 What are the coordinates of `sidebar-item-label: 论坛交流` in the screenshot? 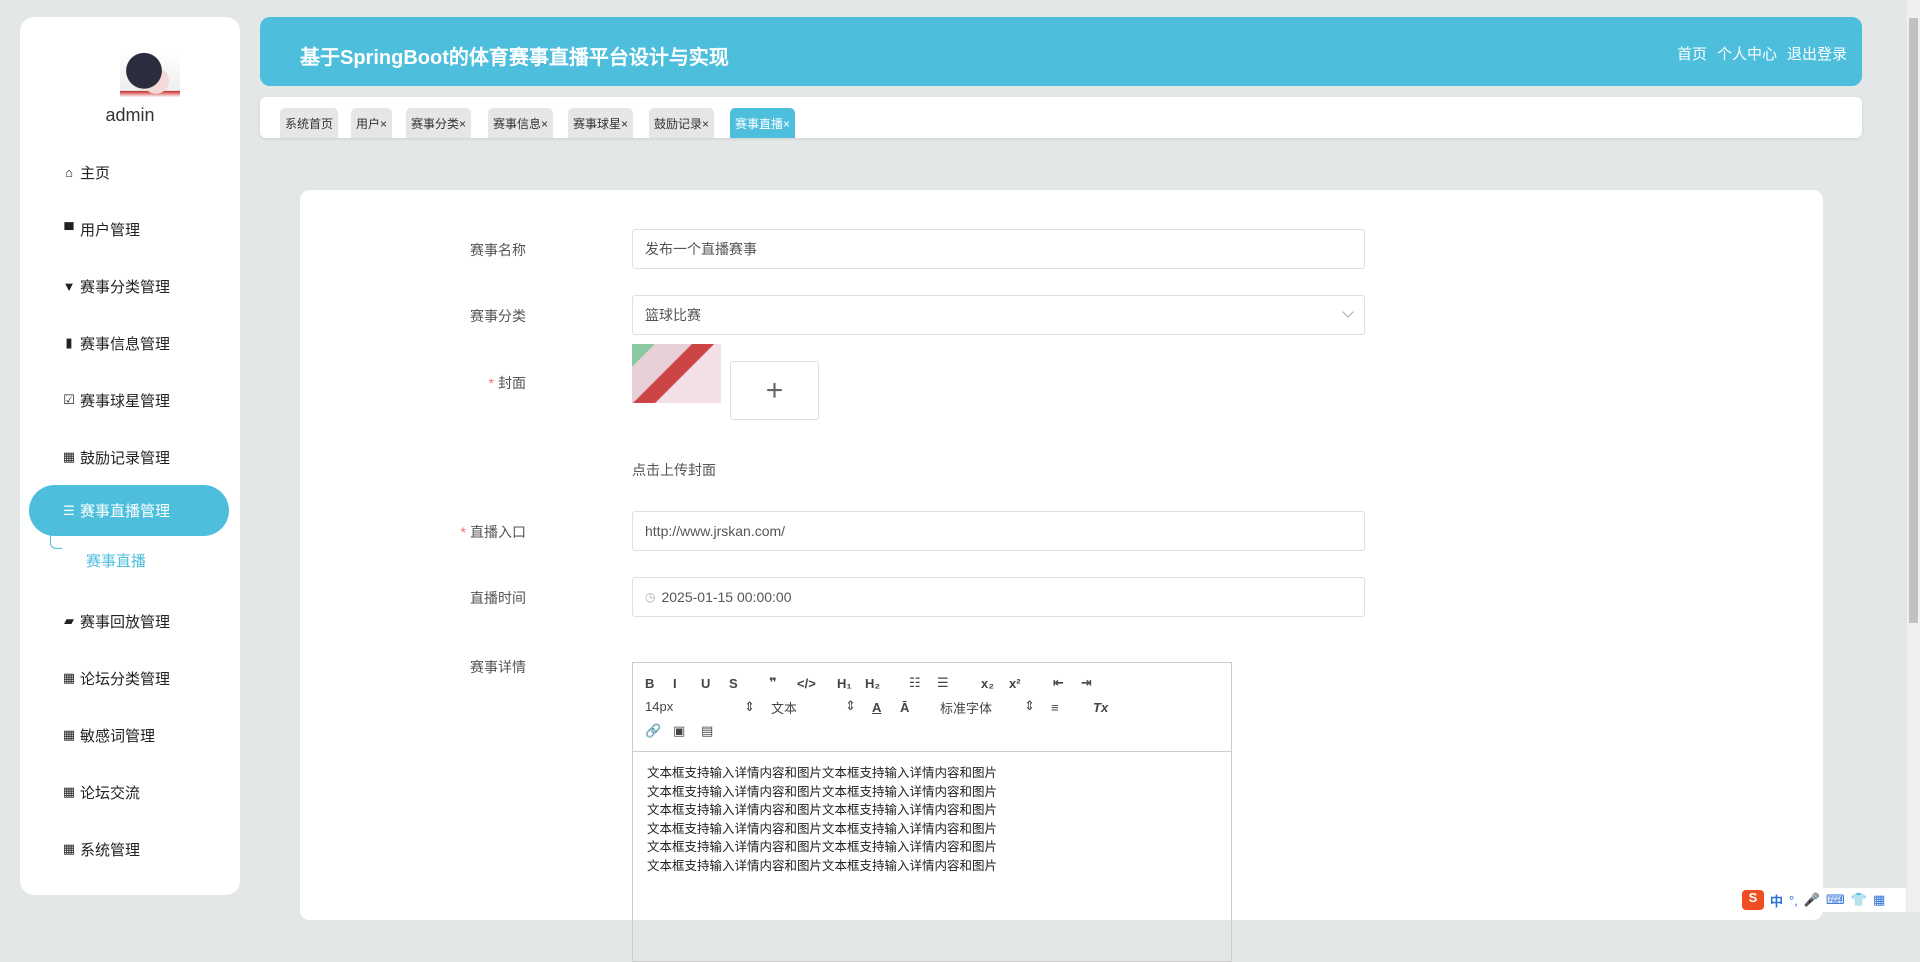 It's located at (110, 793).